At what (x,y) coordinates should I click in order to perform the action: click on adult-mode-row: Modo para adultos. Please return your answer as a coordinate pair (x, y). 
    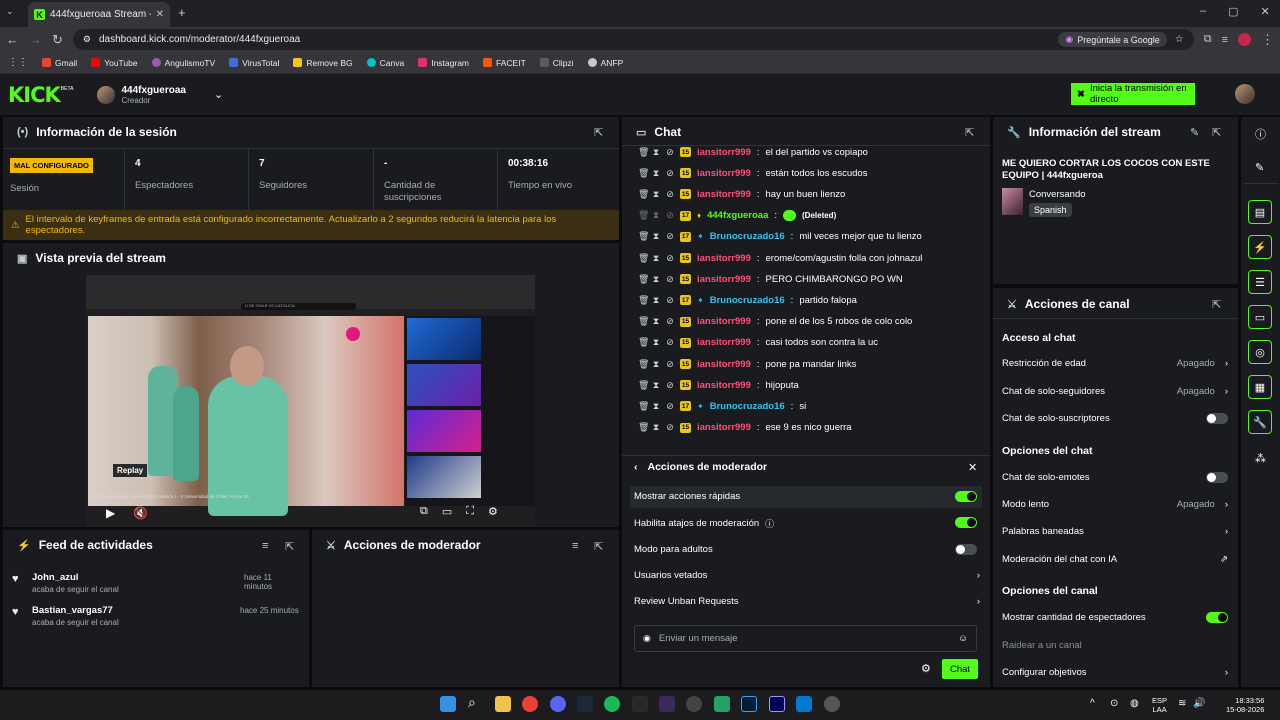
    Looking at the image, I should click on (807, 549).